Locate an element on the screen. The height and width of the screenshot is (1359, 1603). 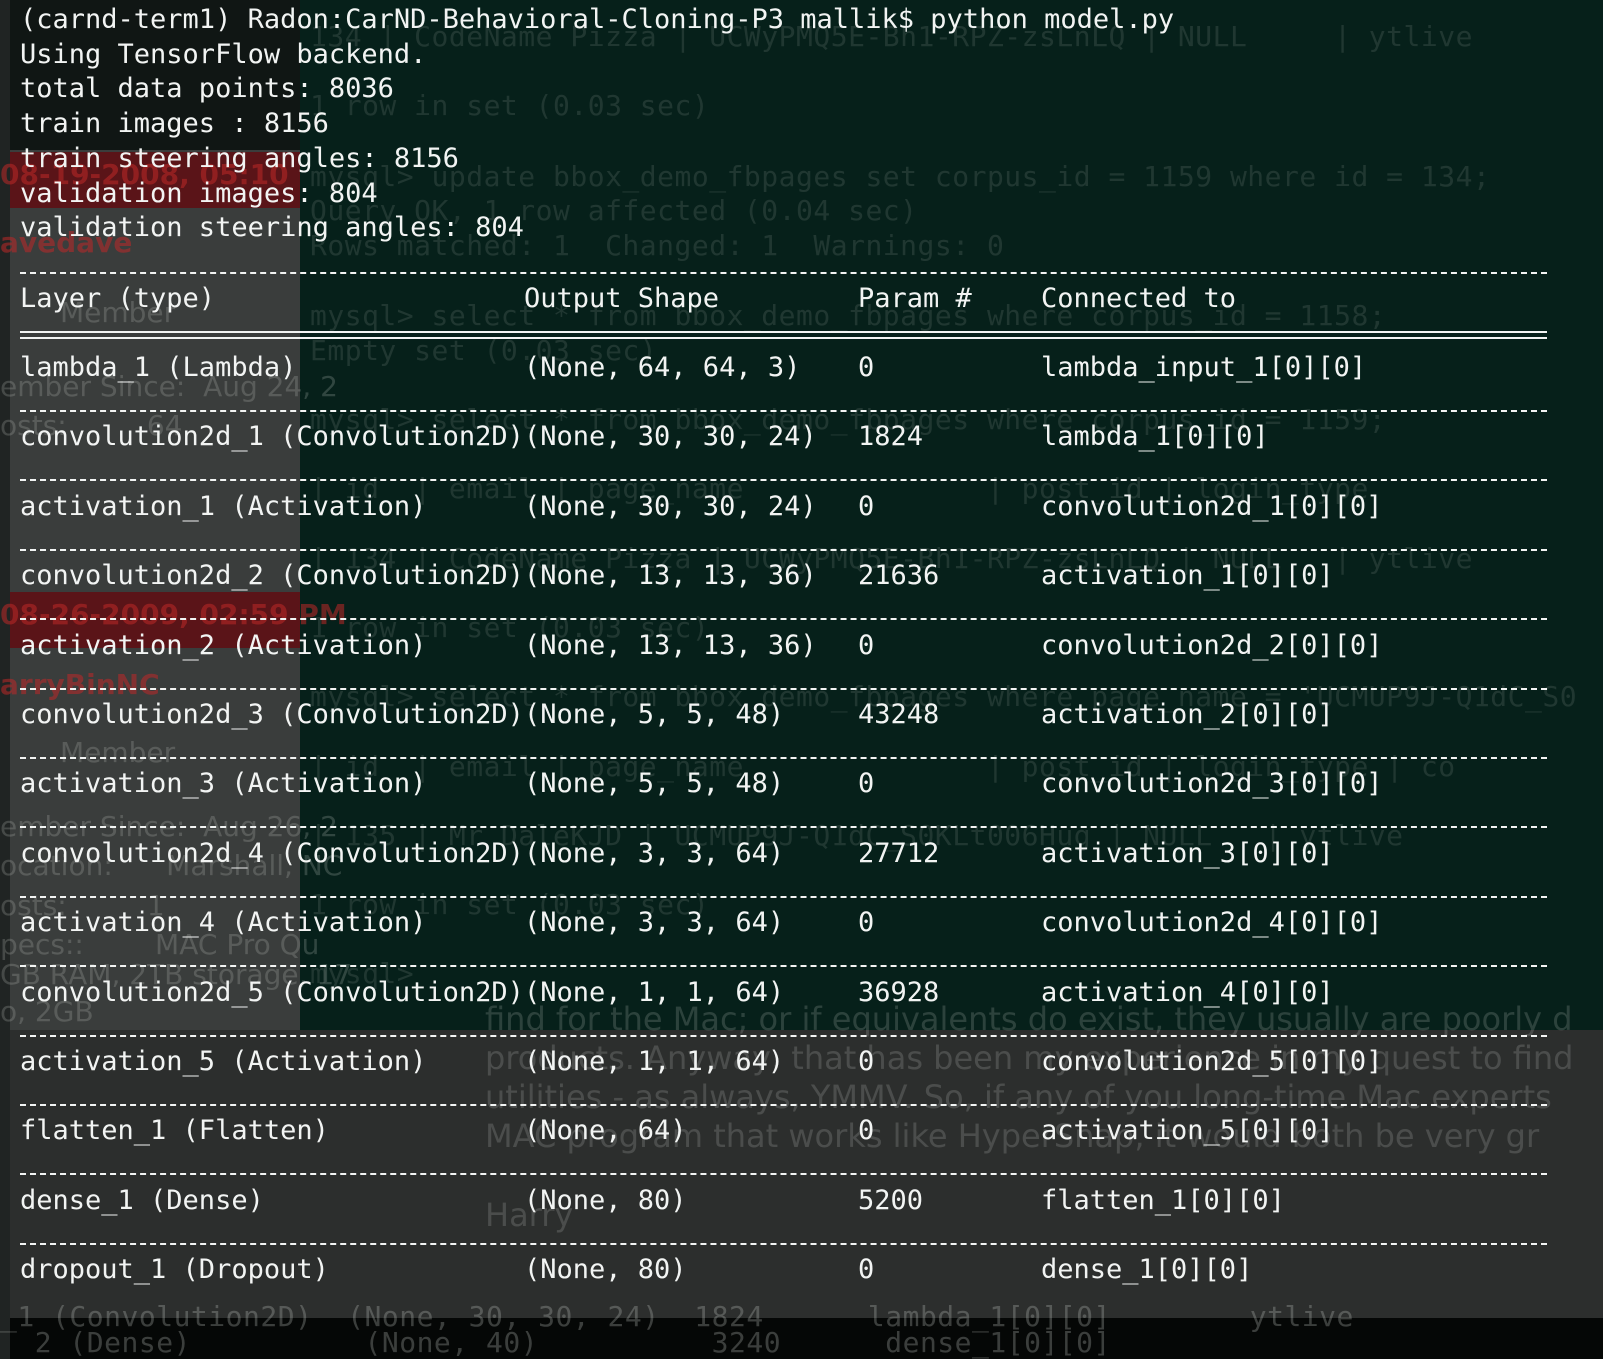
connected-to-cell: activation_4[0][0] is located at coordinates (1187, 992).